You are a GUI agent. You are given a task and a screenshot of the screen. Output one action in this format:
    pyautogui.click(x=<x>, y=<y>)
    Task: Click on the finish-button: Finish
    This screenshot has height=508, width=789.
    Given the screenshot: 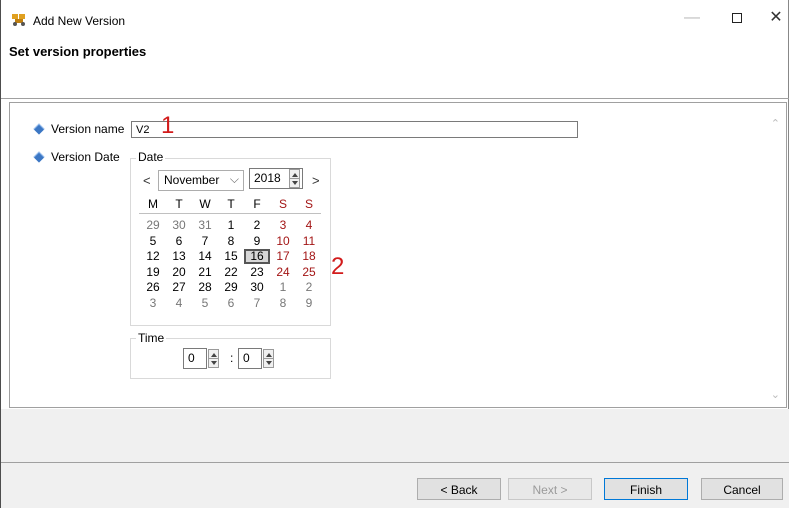 What is the action you would take?
    pyautogui.click(x=646, y=489)
    